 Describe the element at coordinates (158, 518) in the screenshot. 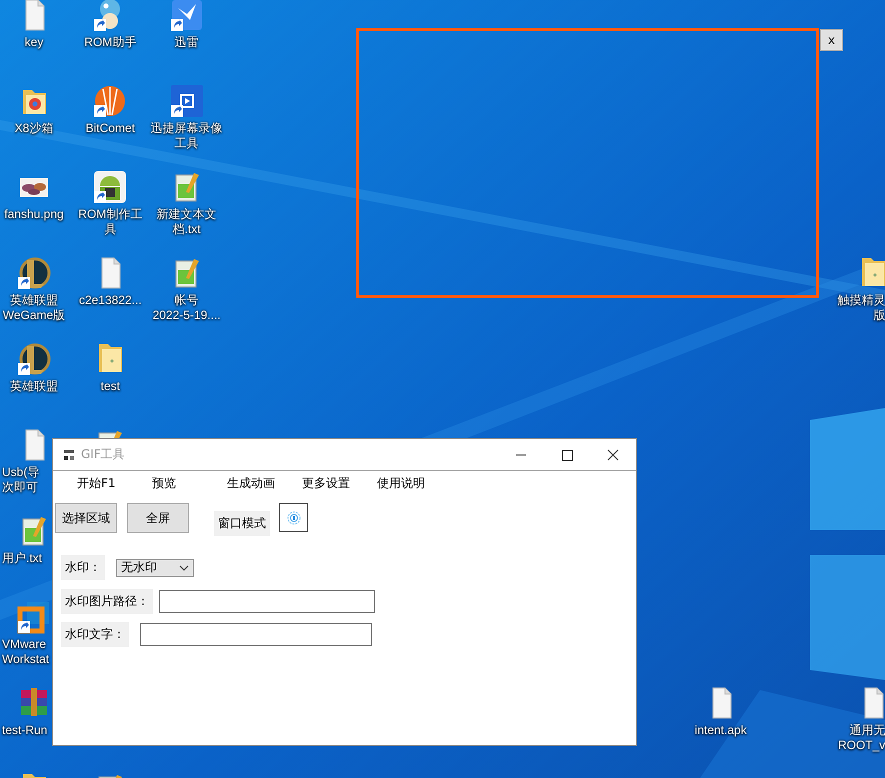

I see `capture-button: 全屏` at that location.